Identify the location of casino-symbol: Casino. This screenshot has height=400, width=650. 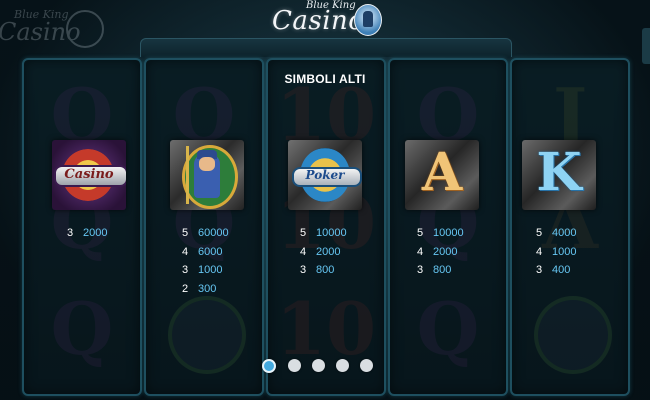
(89, 175).